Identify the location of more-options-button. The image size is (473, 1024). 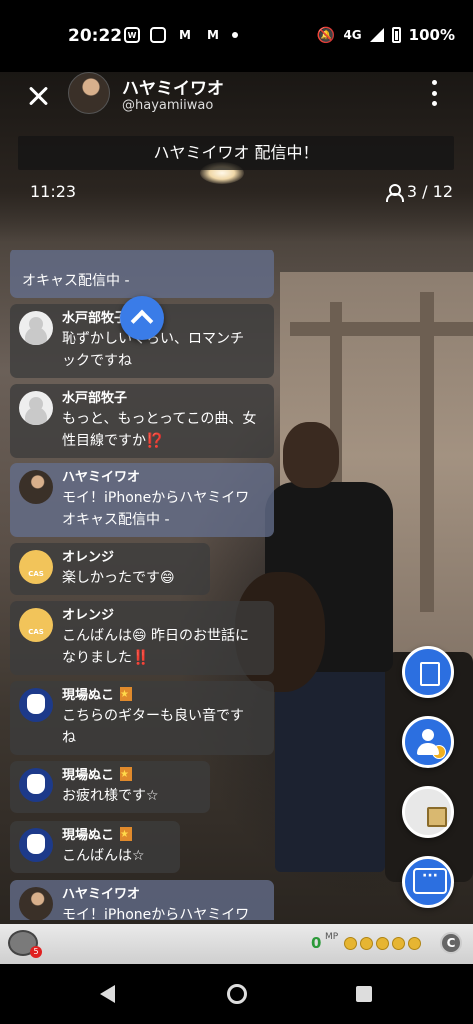
(434, 93).